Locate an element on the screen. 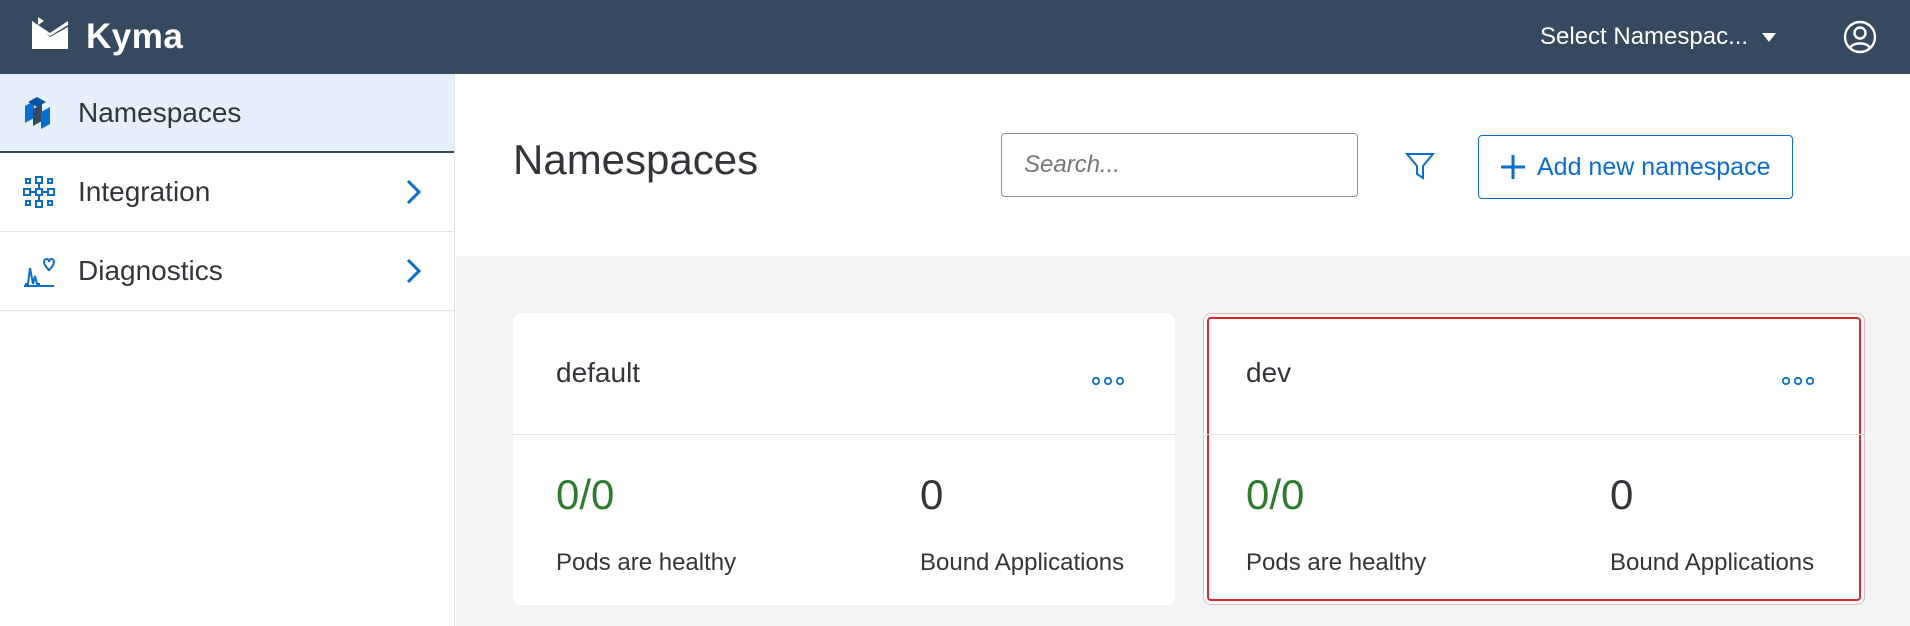  sidebar-item-label: Integration is located at coordinates (144, 191).